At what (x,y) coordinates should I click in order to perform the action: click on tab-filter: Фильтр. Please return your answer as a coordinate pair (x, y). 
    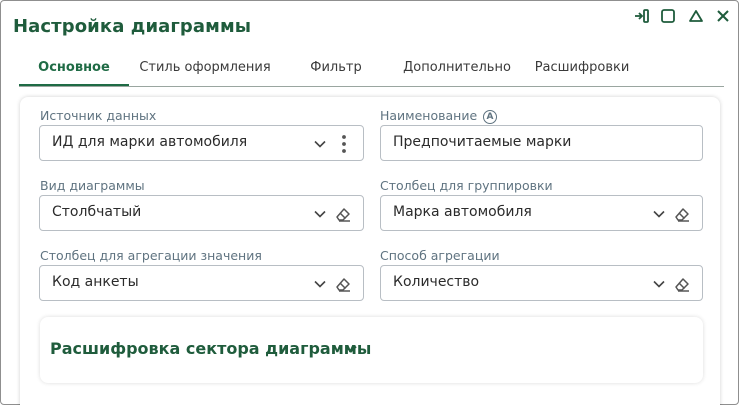
    Looking at the image, I should click on (336, 69).